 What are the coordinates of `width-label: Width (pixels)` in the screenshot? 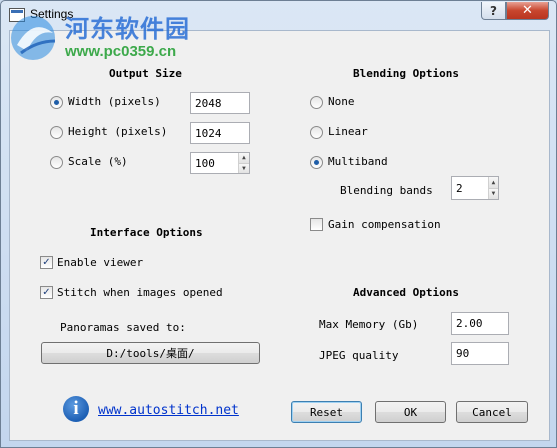 It's located at (114, 101).